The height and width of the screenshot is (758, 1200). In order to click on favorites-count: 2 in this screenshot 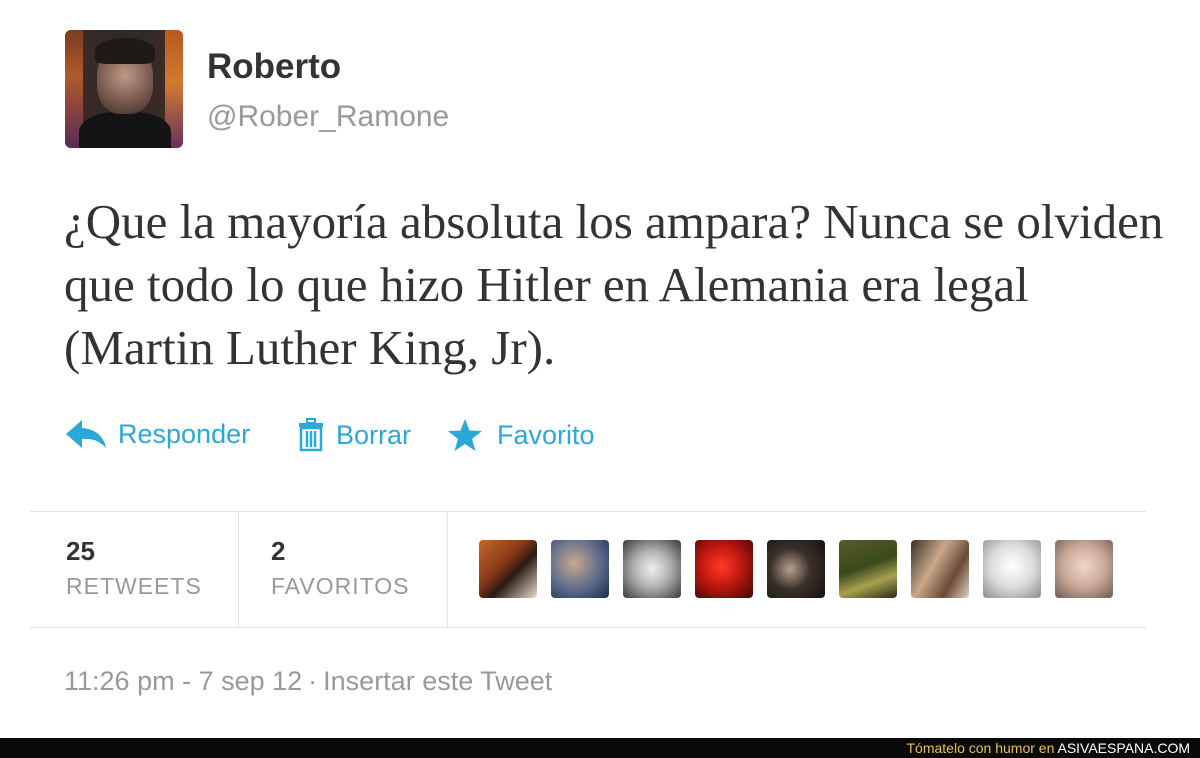, I will do `click(278, 551)`.